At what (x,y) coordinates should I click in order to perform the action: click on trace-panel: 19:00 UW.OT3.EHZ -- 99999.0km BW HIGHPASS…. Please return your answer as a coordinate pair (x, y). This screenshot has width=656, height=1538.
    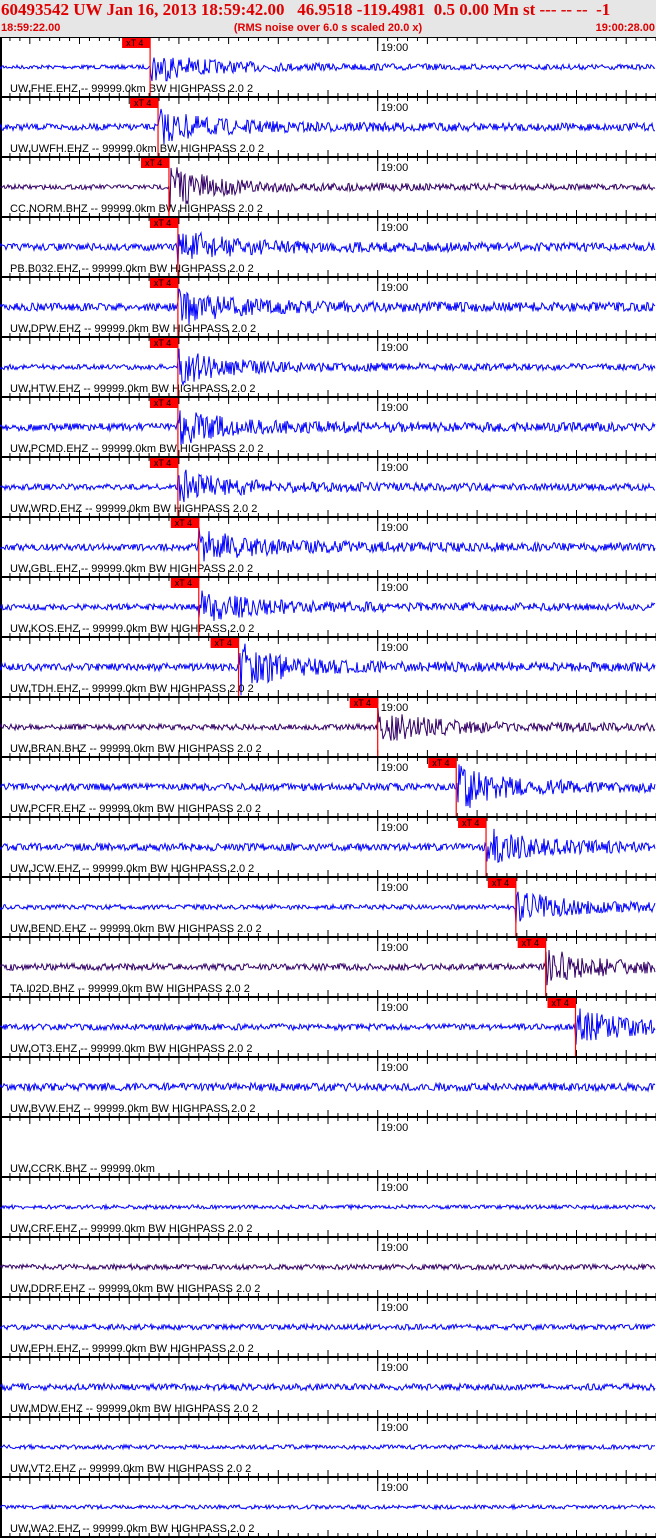
    Looking at the image, I should click on (328, 1026).